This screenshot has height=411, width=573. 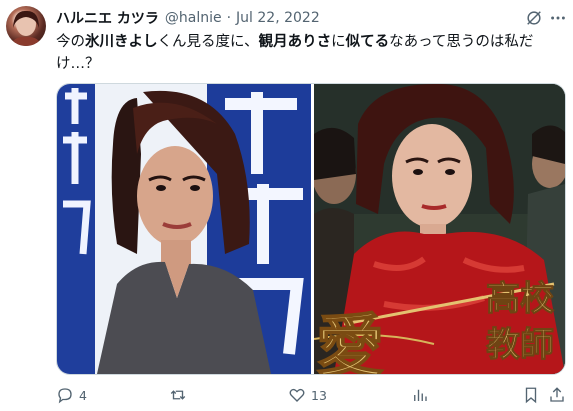 I want to click on share-icon, so click(x=557, y=394).